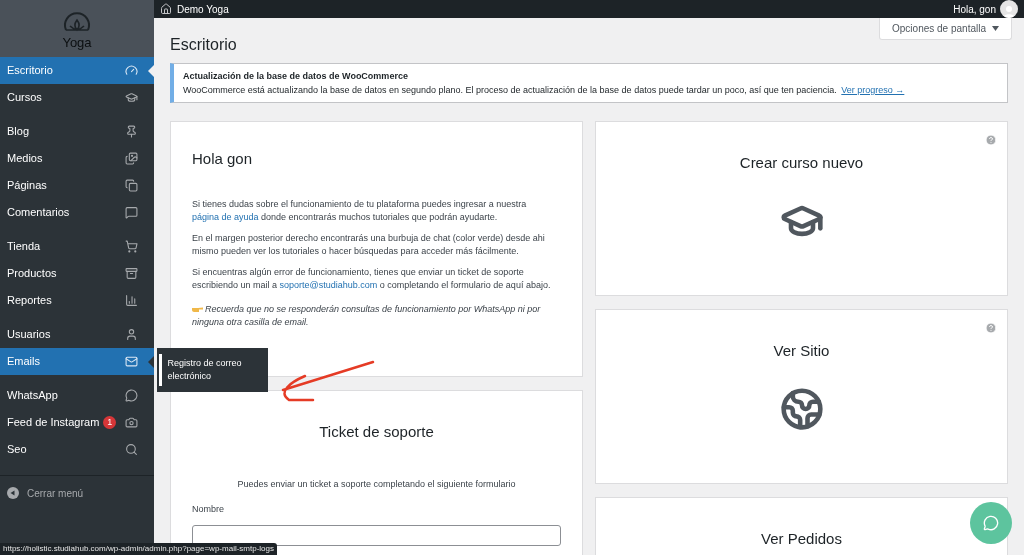 This screenshot has width=1024, height=555. Describe the element at coordinates (131, 131) in the screenshot. I see `pin-icon` at that location.